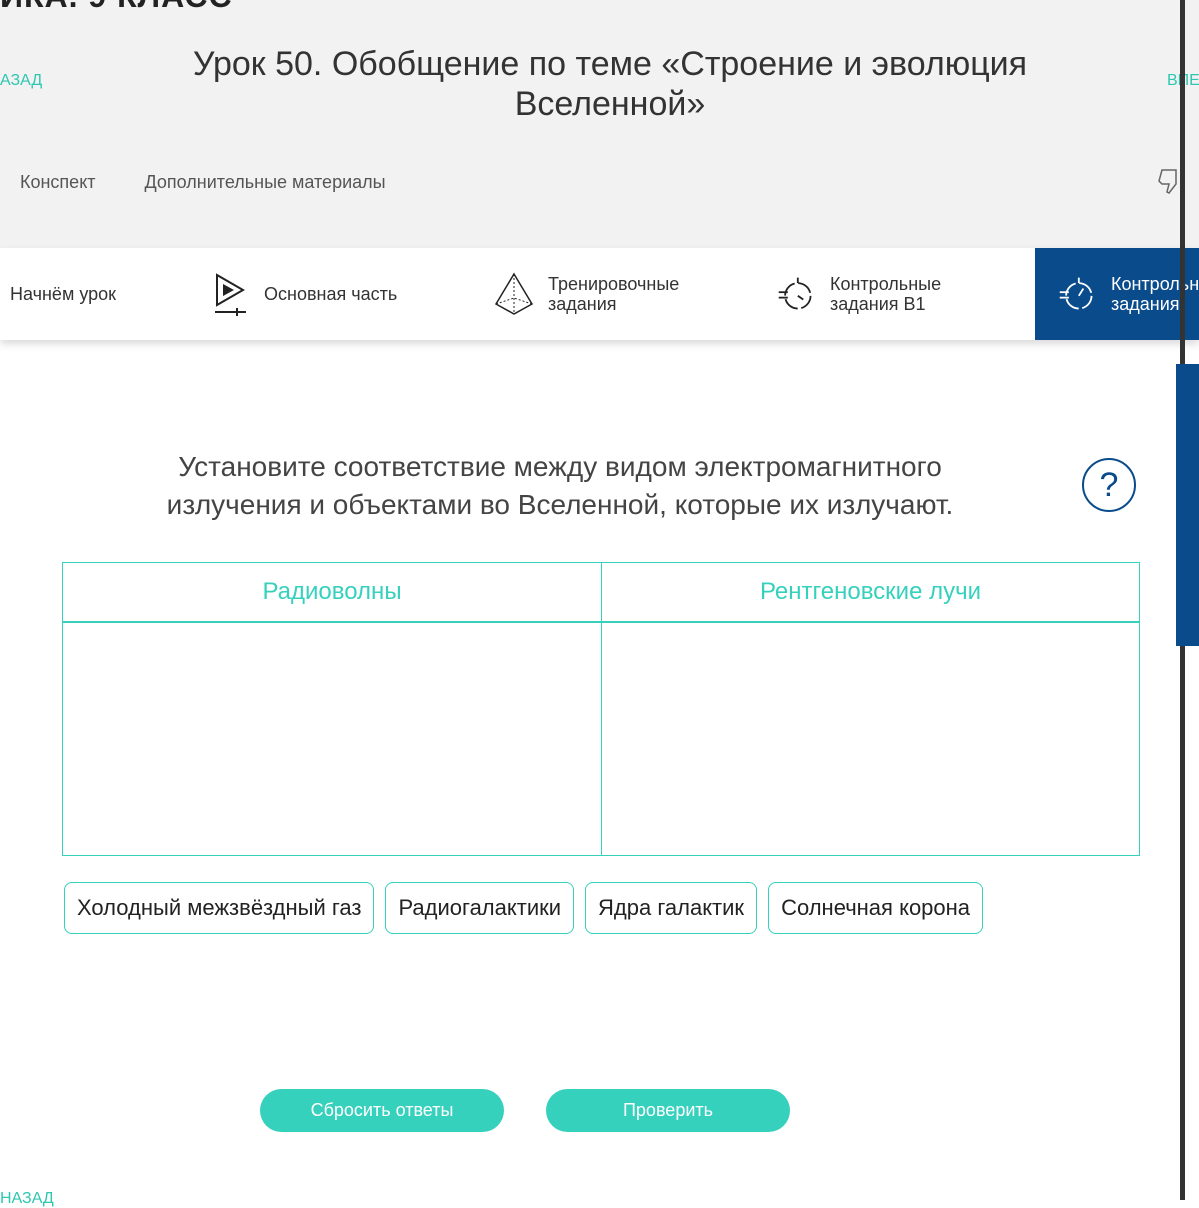 The width and height of the screenshot is (1199, 1208). I want to click on step-control-tasks: Контрольные задания, so click(1117, 294).